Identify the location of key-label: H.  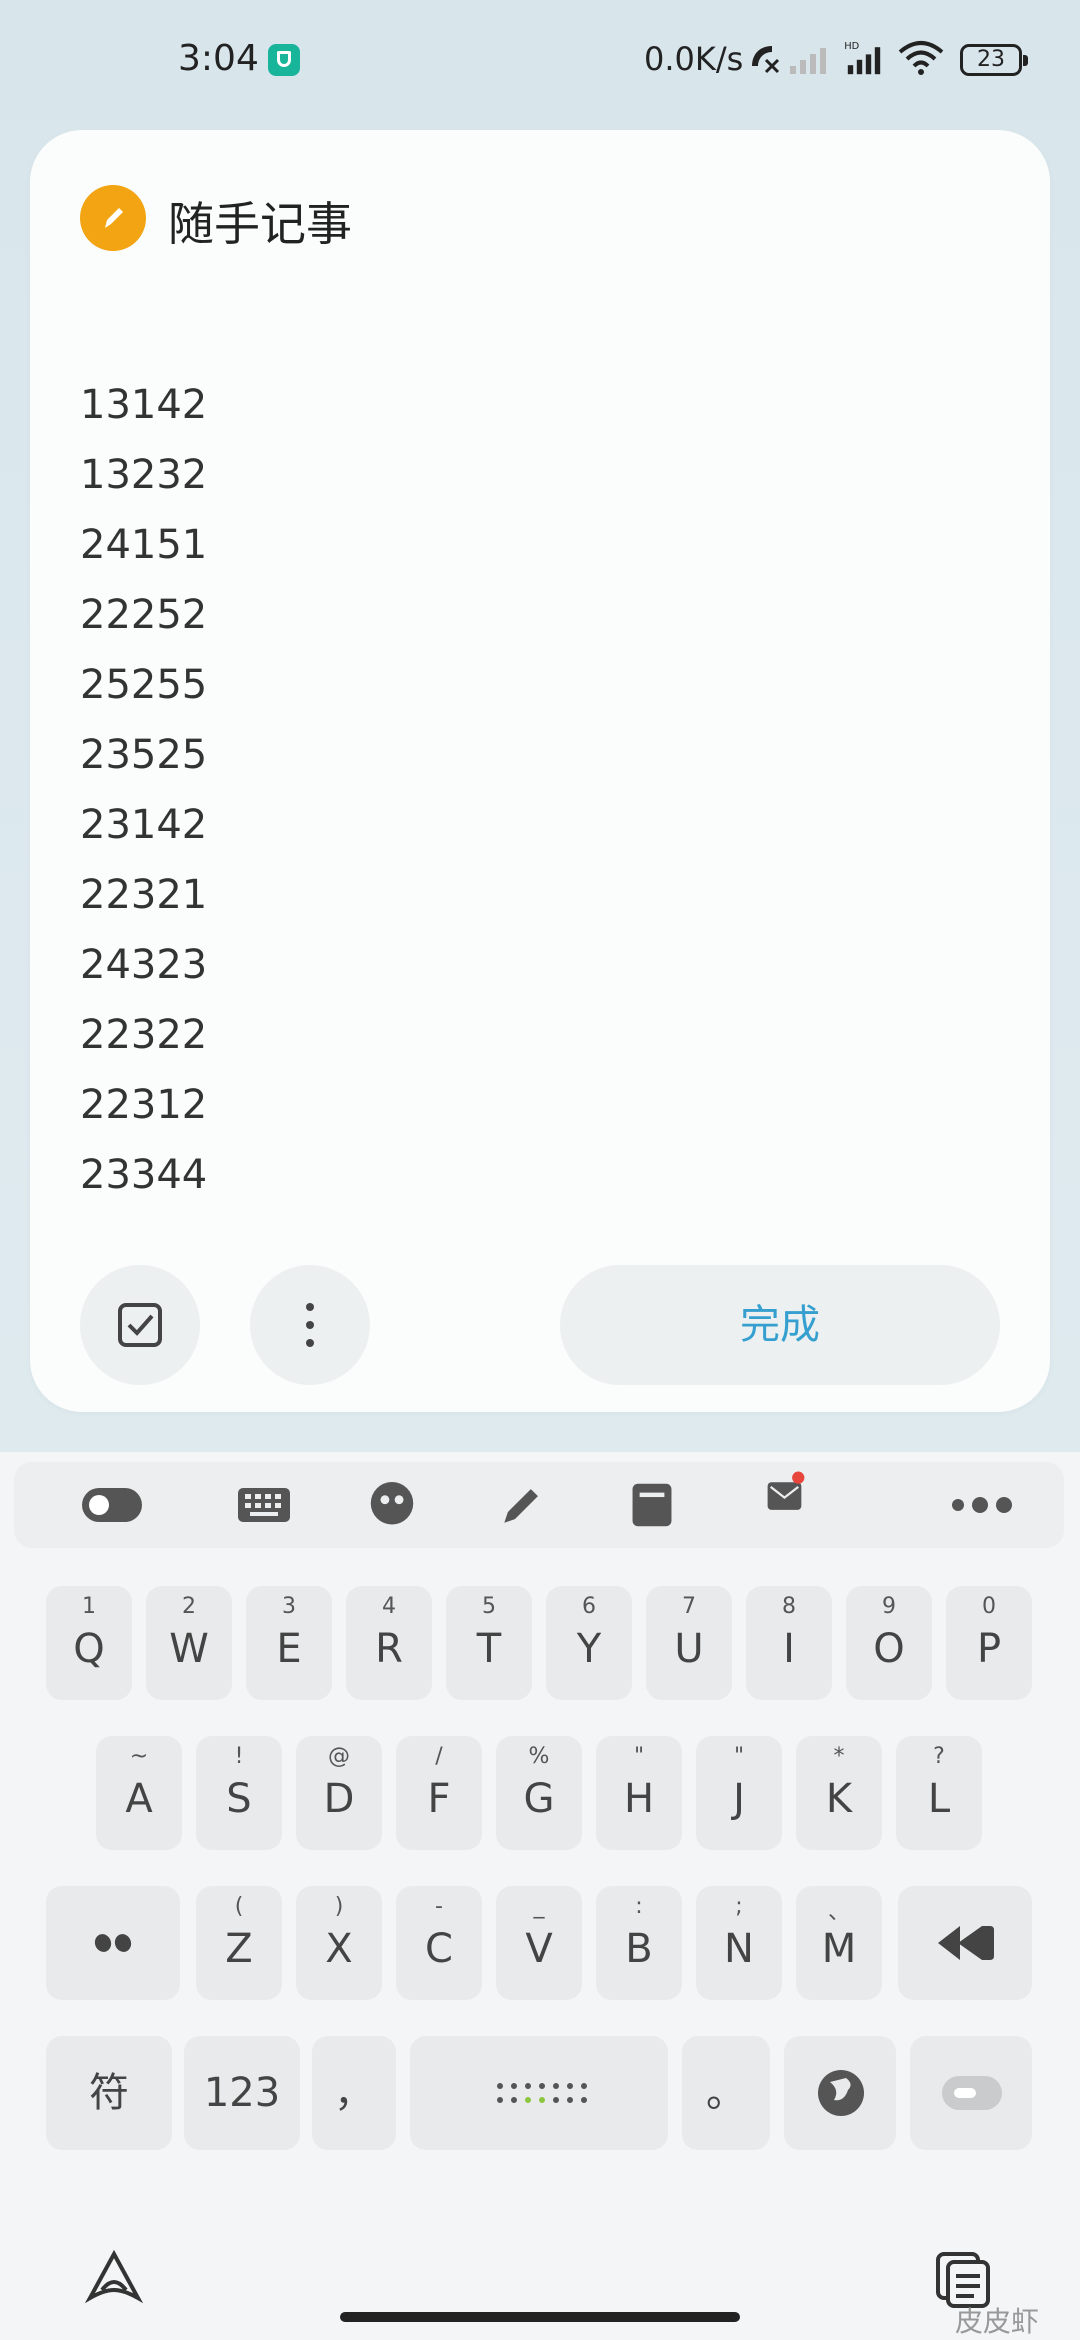
(639, 1799).